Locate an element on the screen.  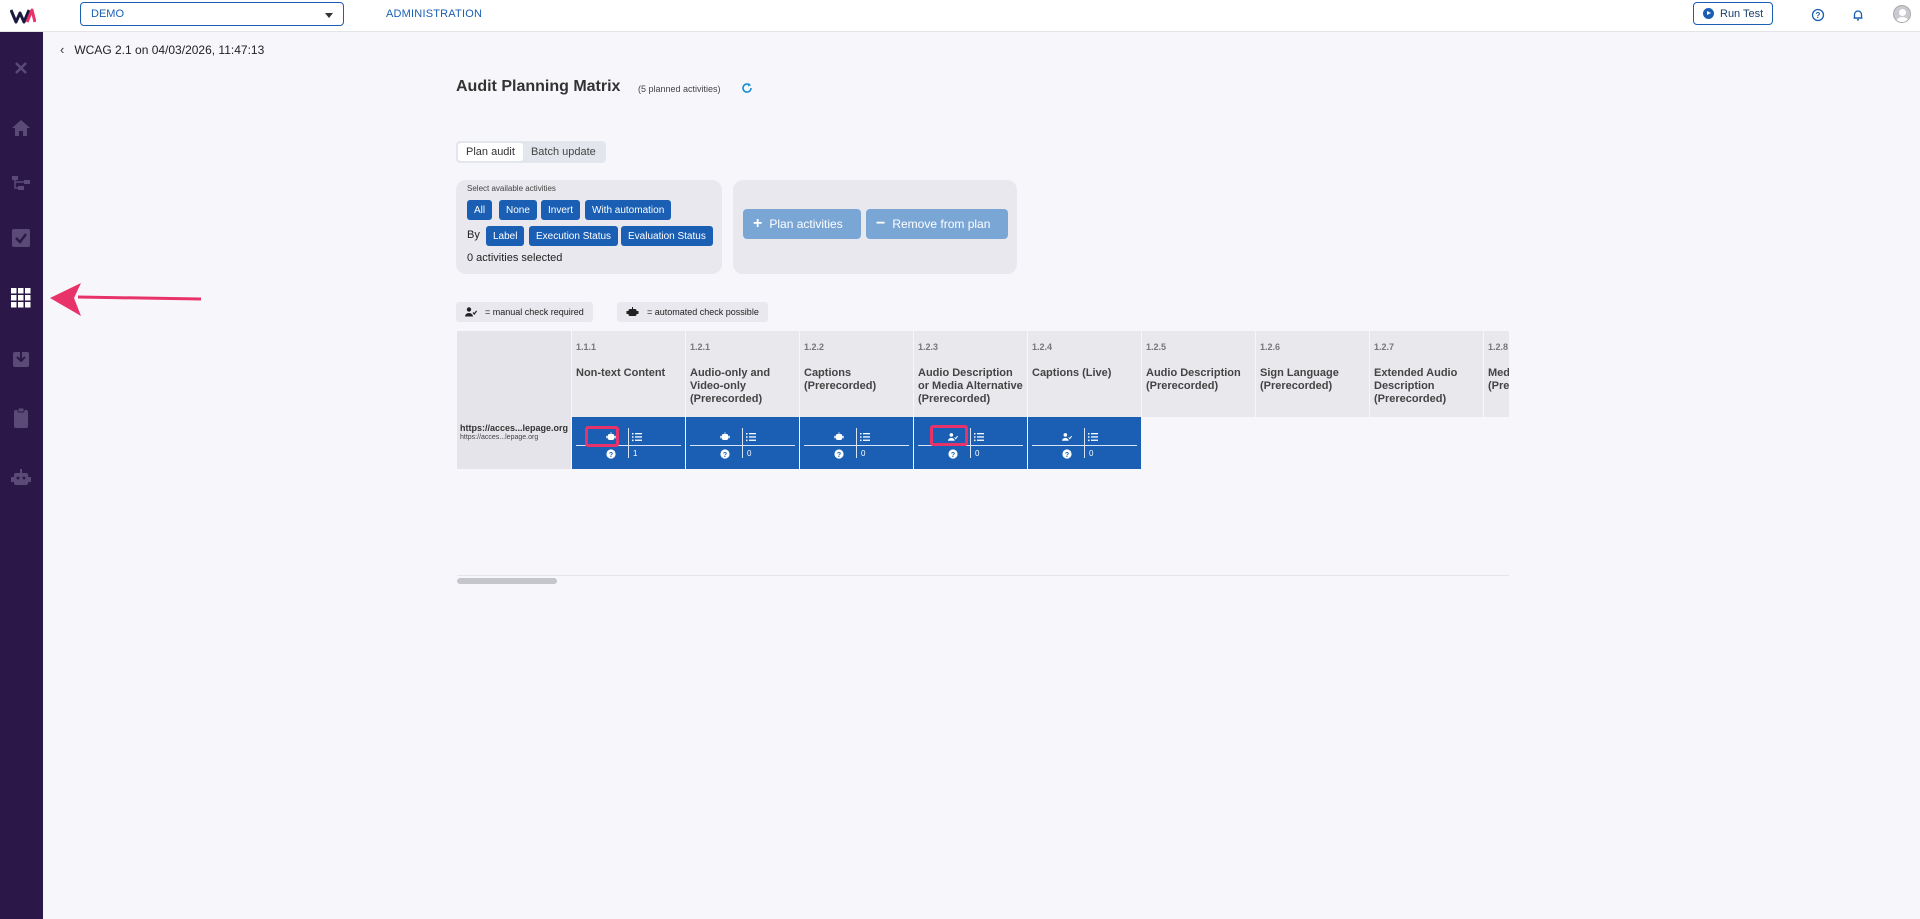
row-header-column is located at coordinates (514, 400).